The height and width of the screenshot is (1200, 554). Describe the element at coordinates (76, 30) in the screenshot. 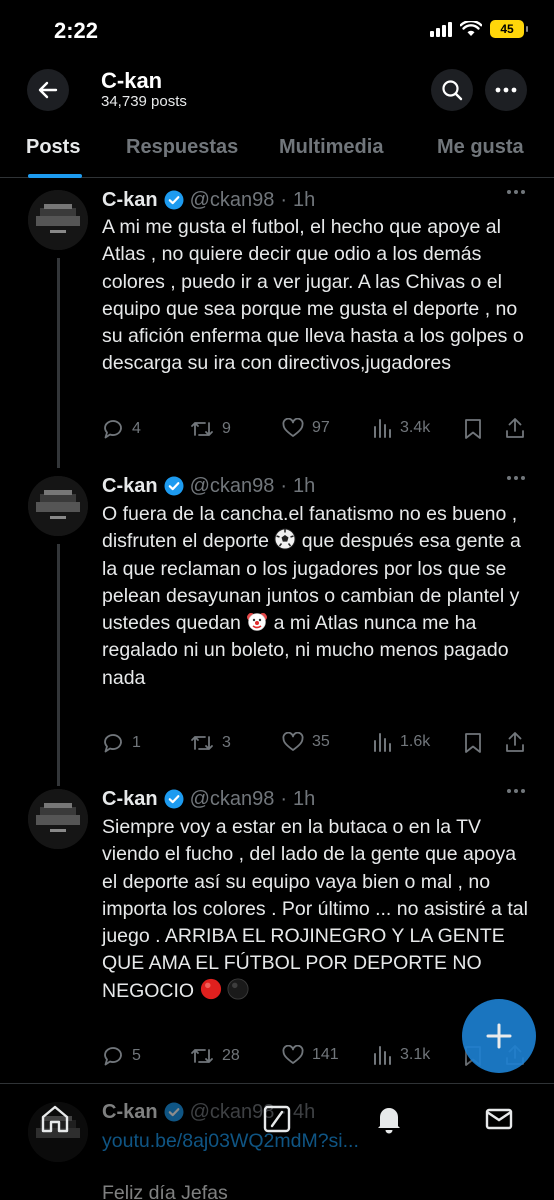

I see `status-time: 2:22` at that location.